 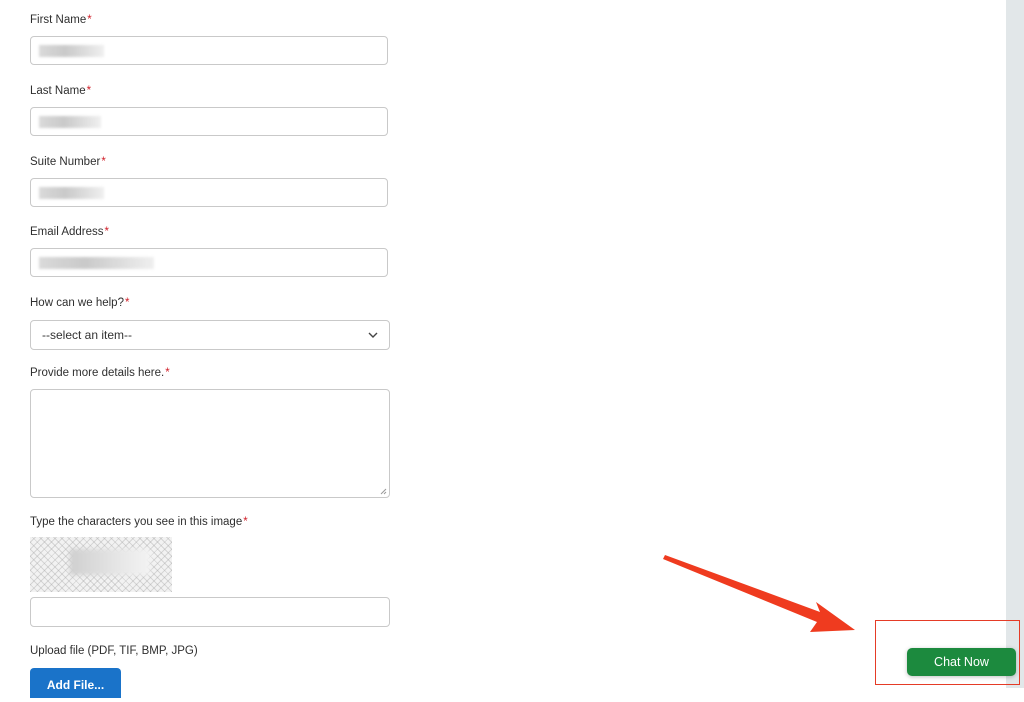 I want to click on help-topic-selected: --select an item--, so click(x=87, y=335).